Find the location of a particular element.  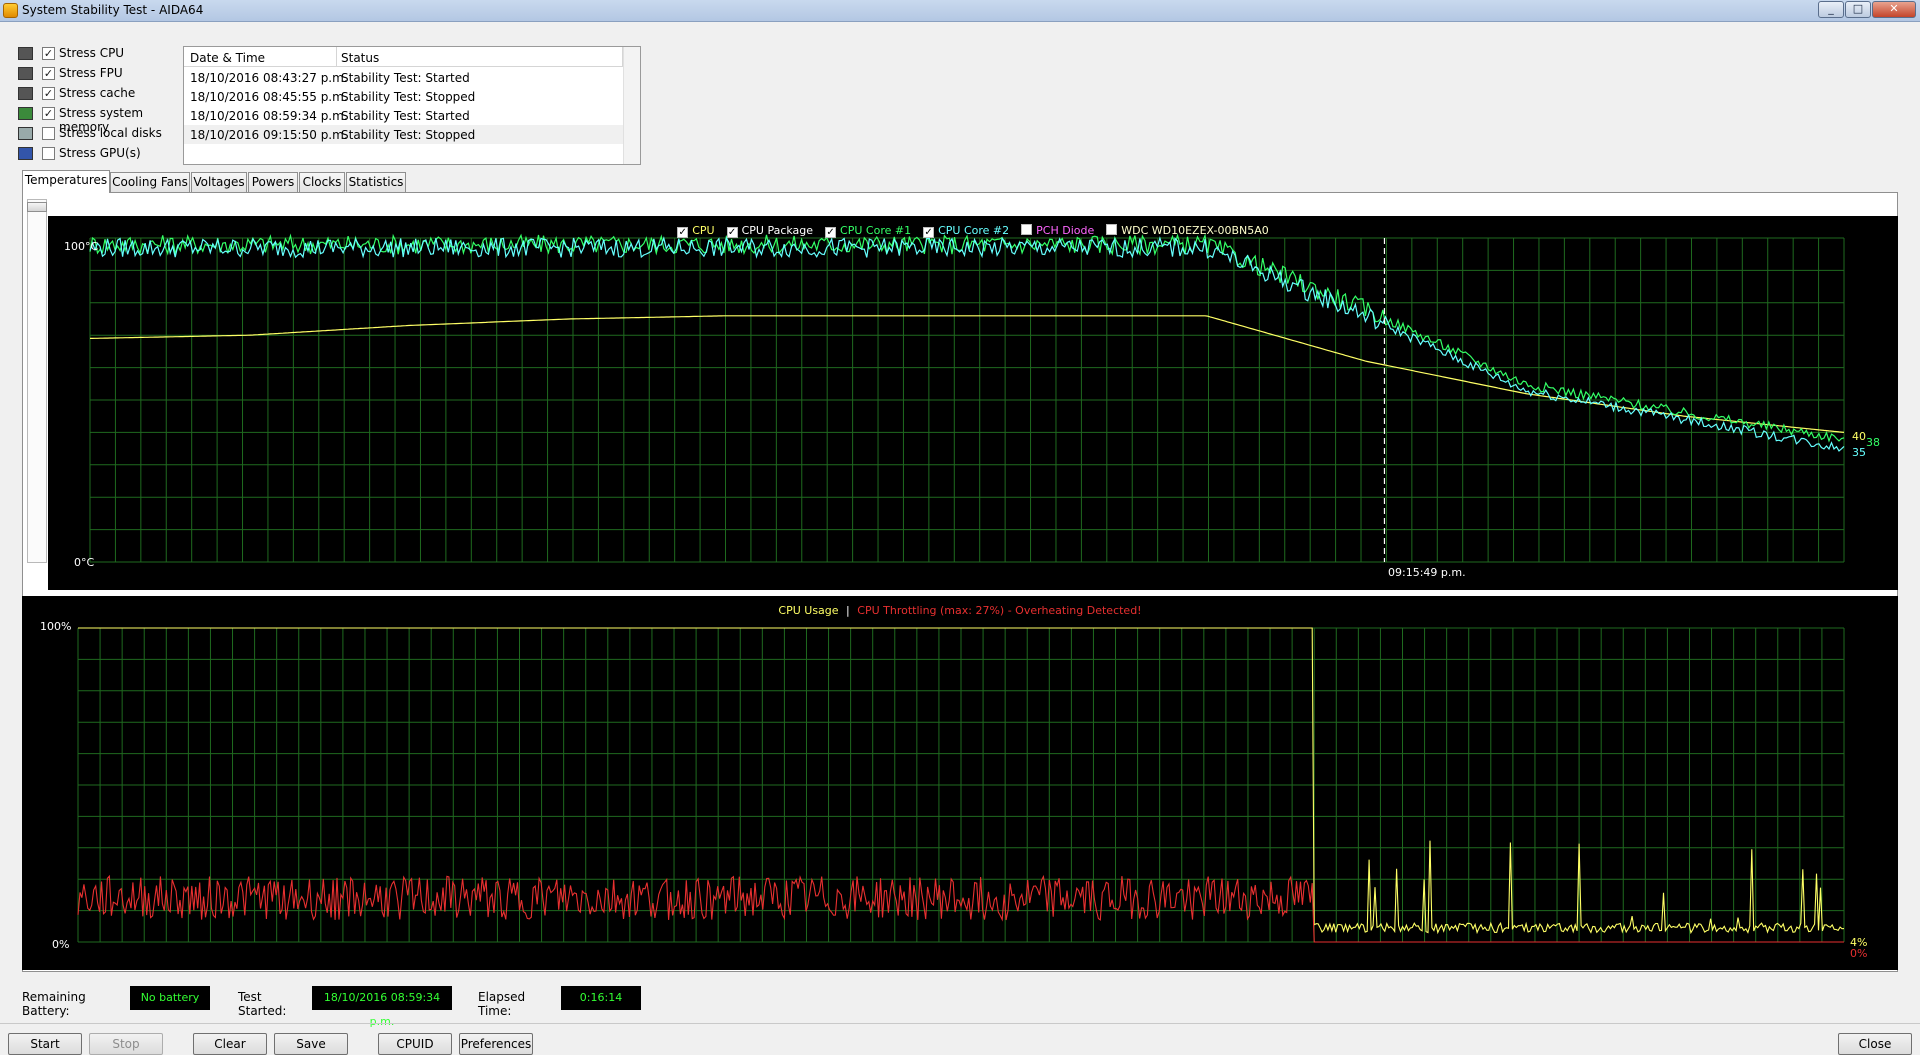

column-header-date-time: Date & Time is located at coordinates (227, 58).